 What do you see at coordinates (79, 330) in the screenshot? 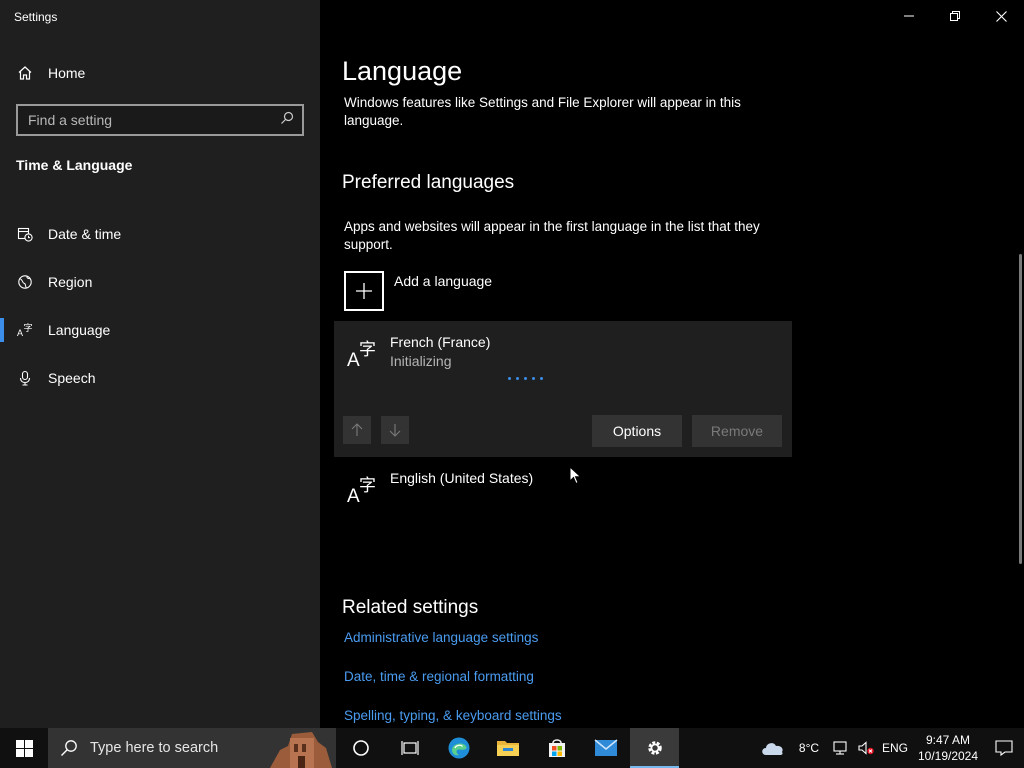
I see `sidebar-item-label: Language` at bounding box center [79, 330].